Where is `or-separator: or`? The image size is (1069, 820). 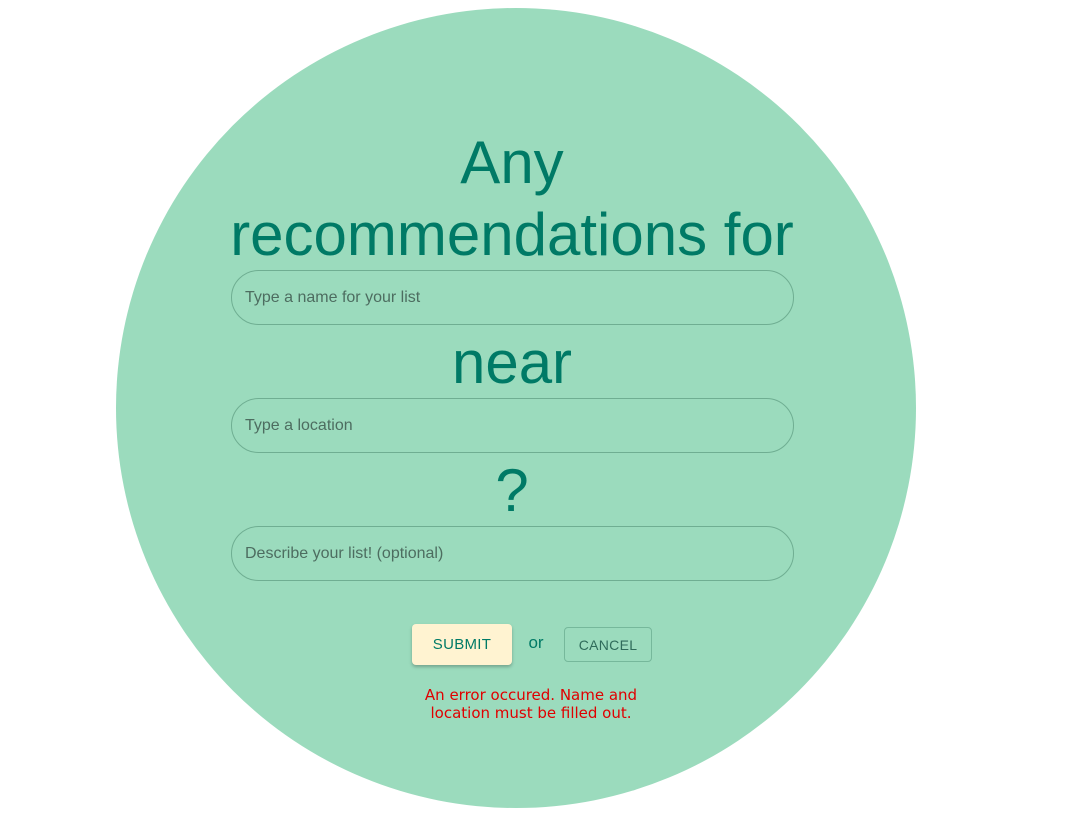
or-separator: or is located at coordinates (536, 642).